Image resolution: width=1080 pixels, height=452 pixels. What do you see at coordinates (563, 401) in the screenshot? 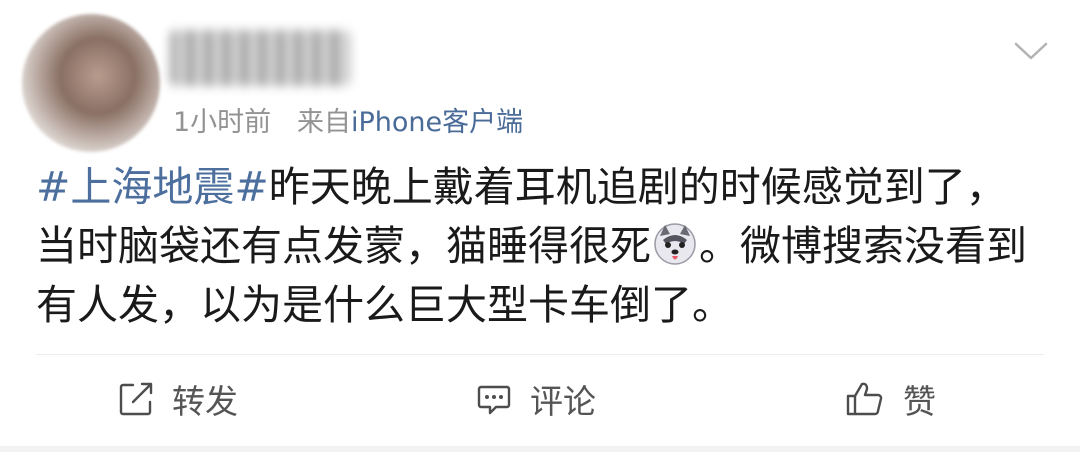
I see `comment-label: 评论` at bounding box center [563, 401].